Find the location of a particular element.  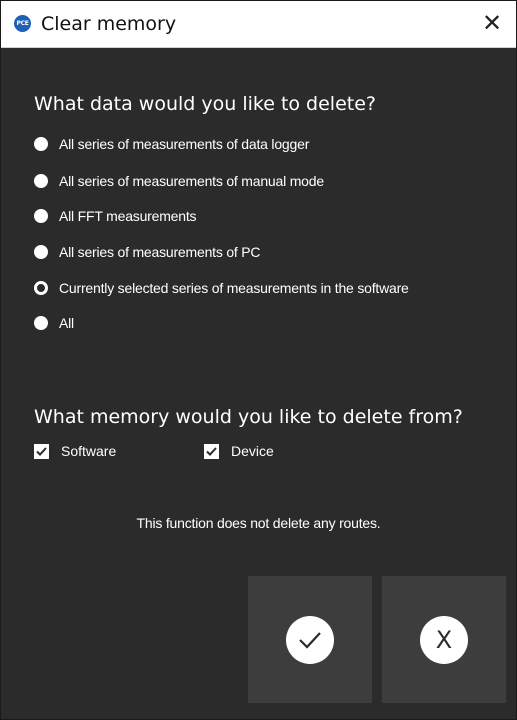

data-section-heading: What data would you like to delete? is located at coordinates (205, 104).